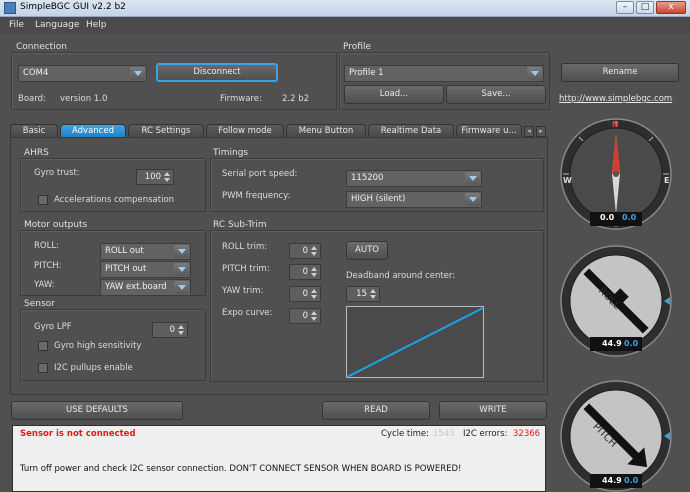 The width and height of the screenshot is (690, 492). Describe the element at coordinates (671, 7) in the screenshot. I see `close-button: x` at that location.